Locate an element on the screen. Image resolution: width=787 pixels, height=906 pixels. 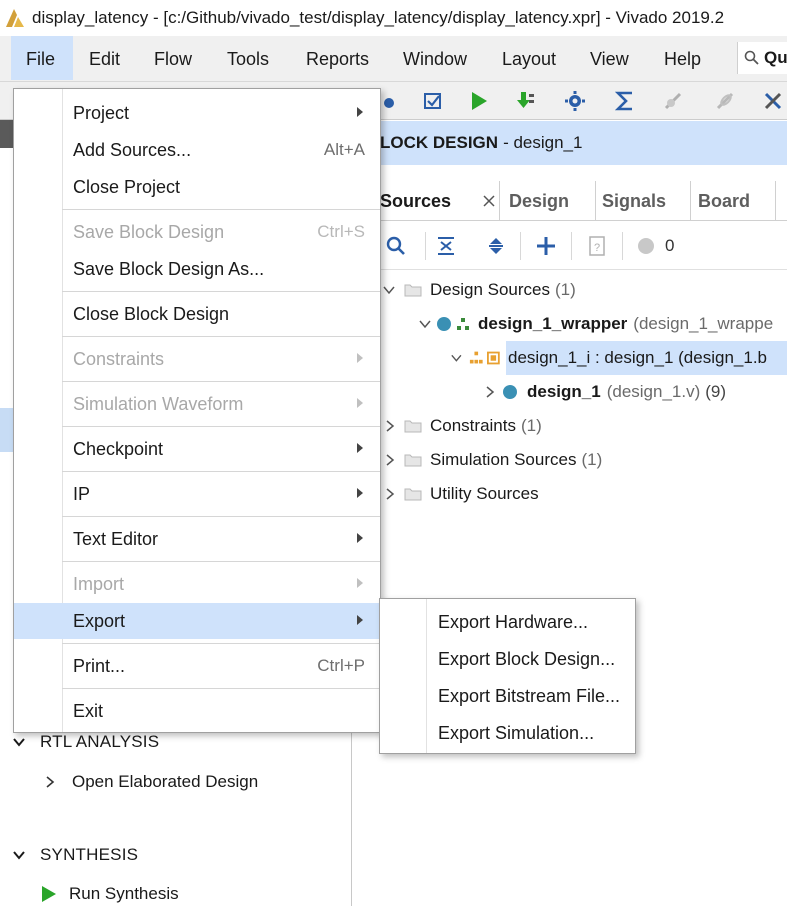
tree-design-sources: Design Sources (1) is located at coordinates (479, 290).